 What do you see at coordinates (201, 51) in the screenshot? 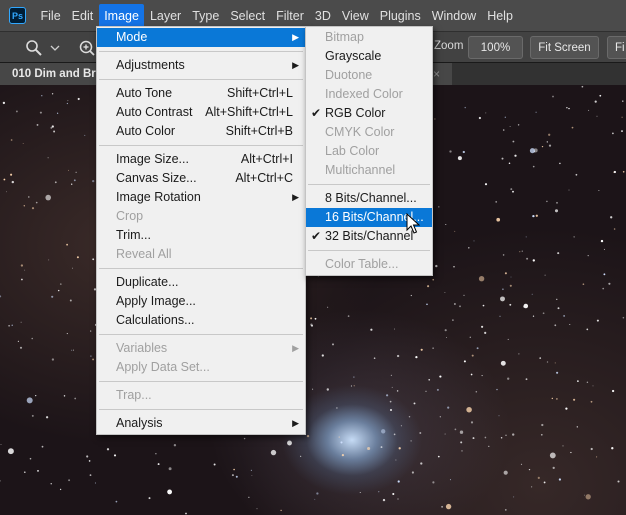
I see `menu-separator` at bounding box center [201, 51].